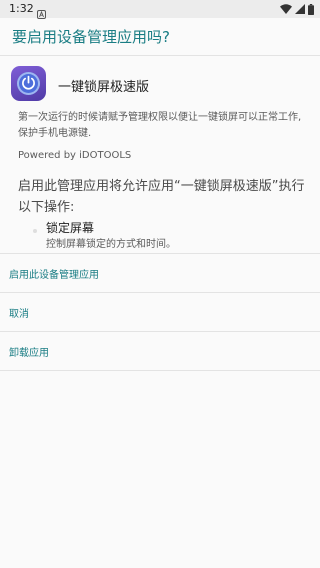 This screenshot has width=320, height=568. What do you see at coordinates (29, 353) in the screenshot?
I see `uninstall-button-label: 卸载应用` at bounding box center [29, 353].